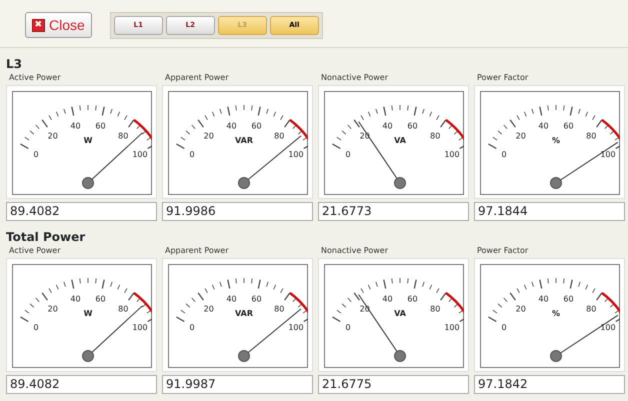 This screenshot has width=628, height=401. I want to click on value-field: 21.6775, so click(393, 384).